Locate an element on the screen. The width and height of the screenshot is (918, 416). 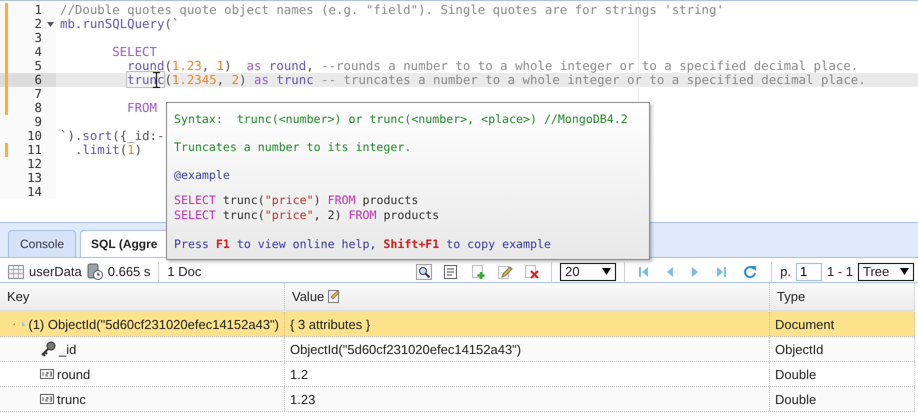
line-number: 13 is located at coordinates (35, 178).